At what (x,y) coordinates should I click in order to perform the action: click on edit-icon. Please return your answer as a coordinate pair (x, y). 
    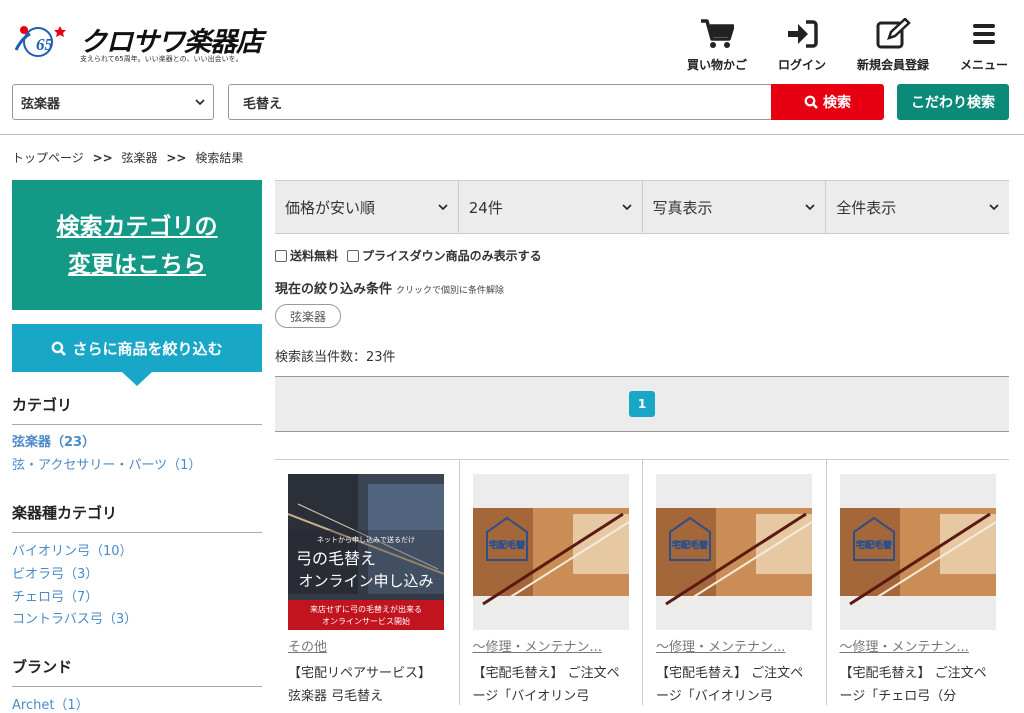
    Looking at the image, I should click on (893, 33).